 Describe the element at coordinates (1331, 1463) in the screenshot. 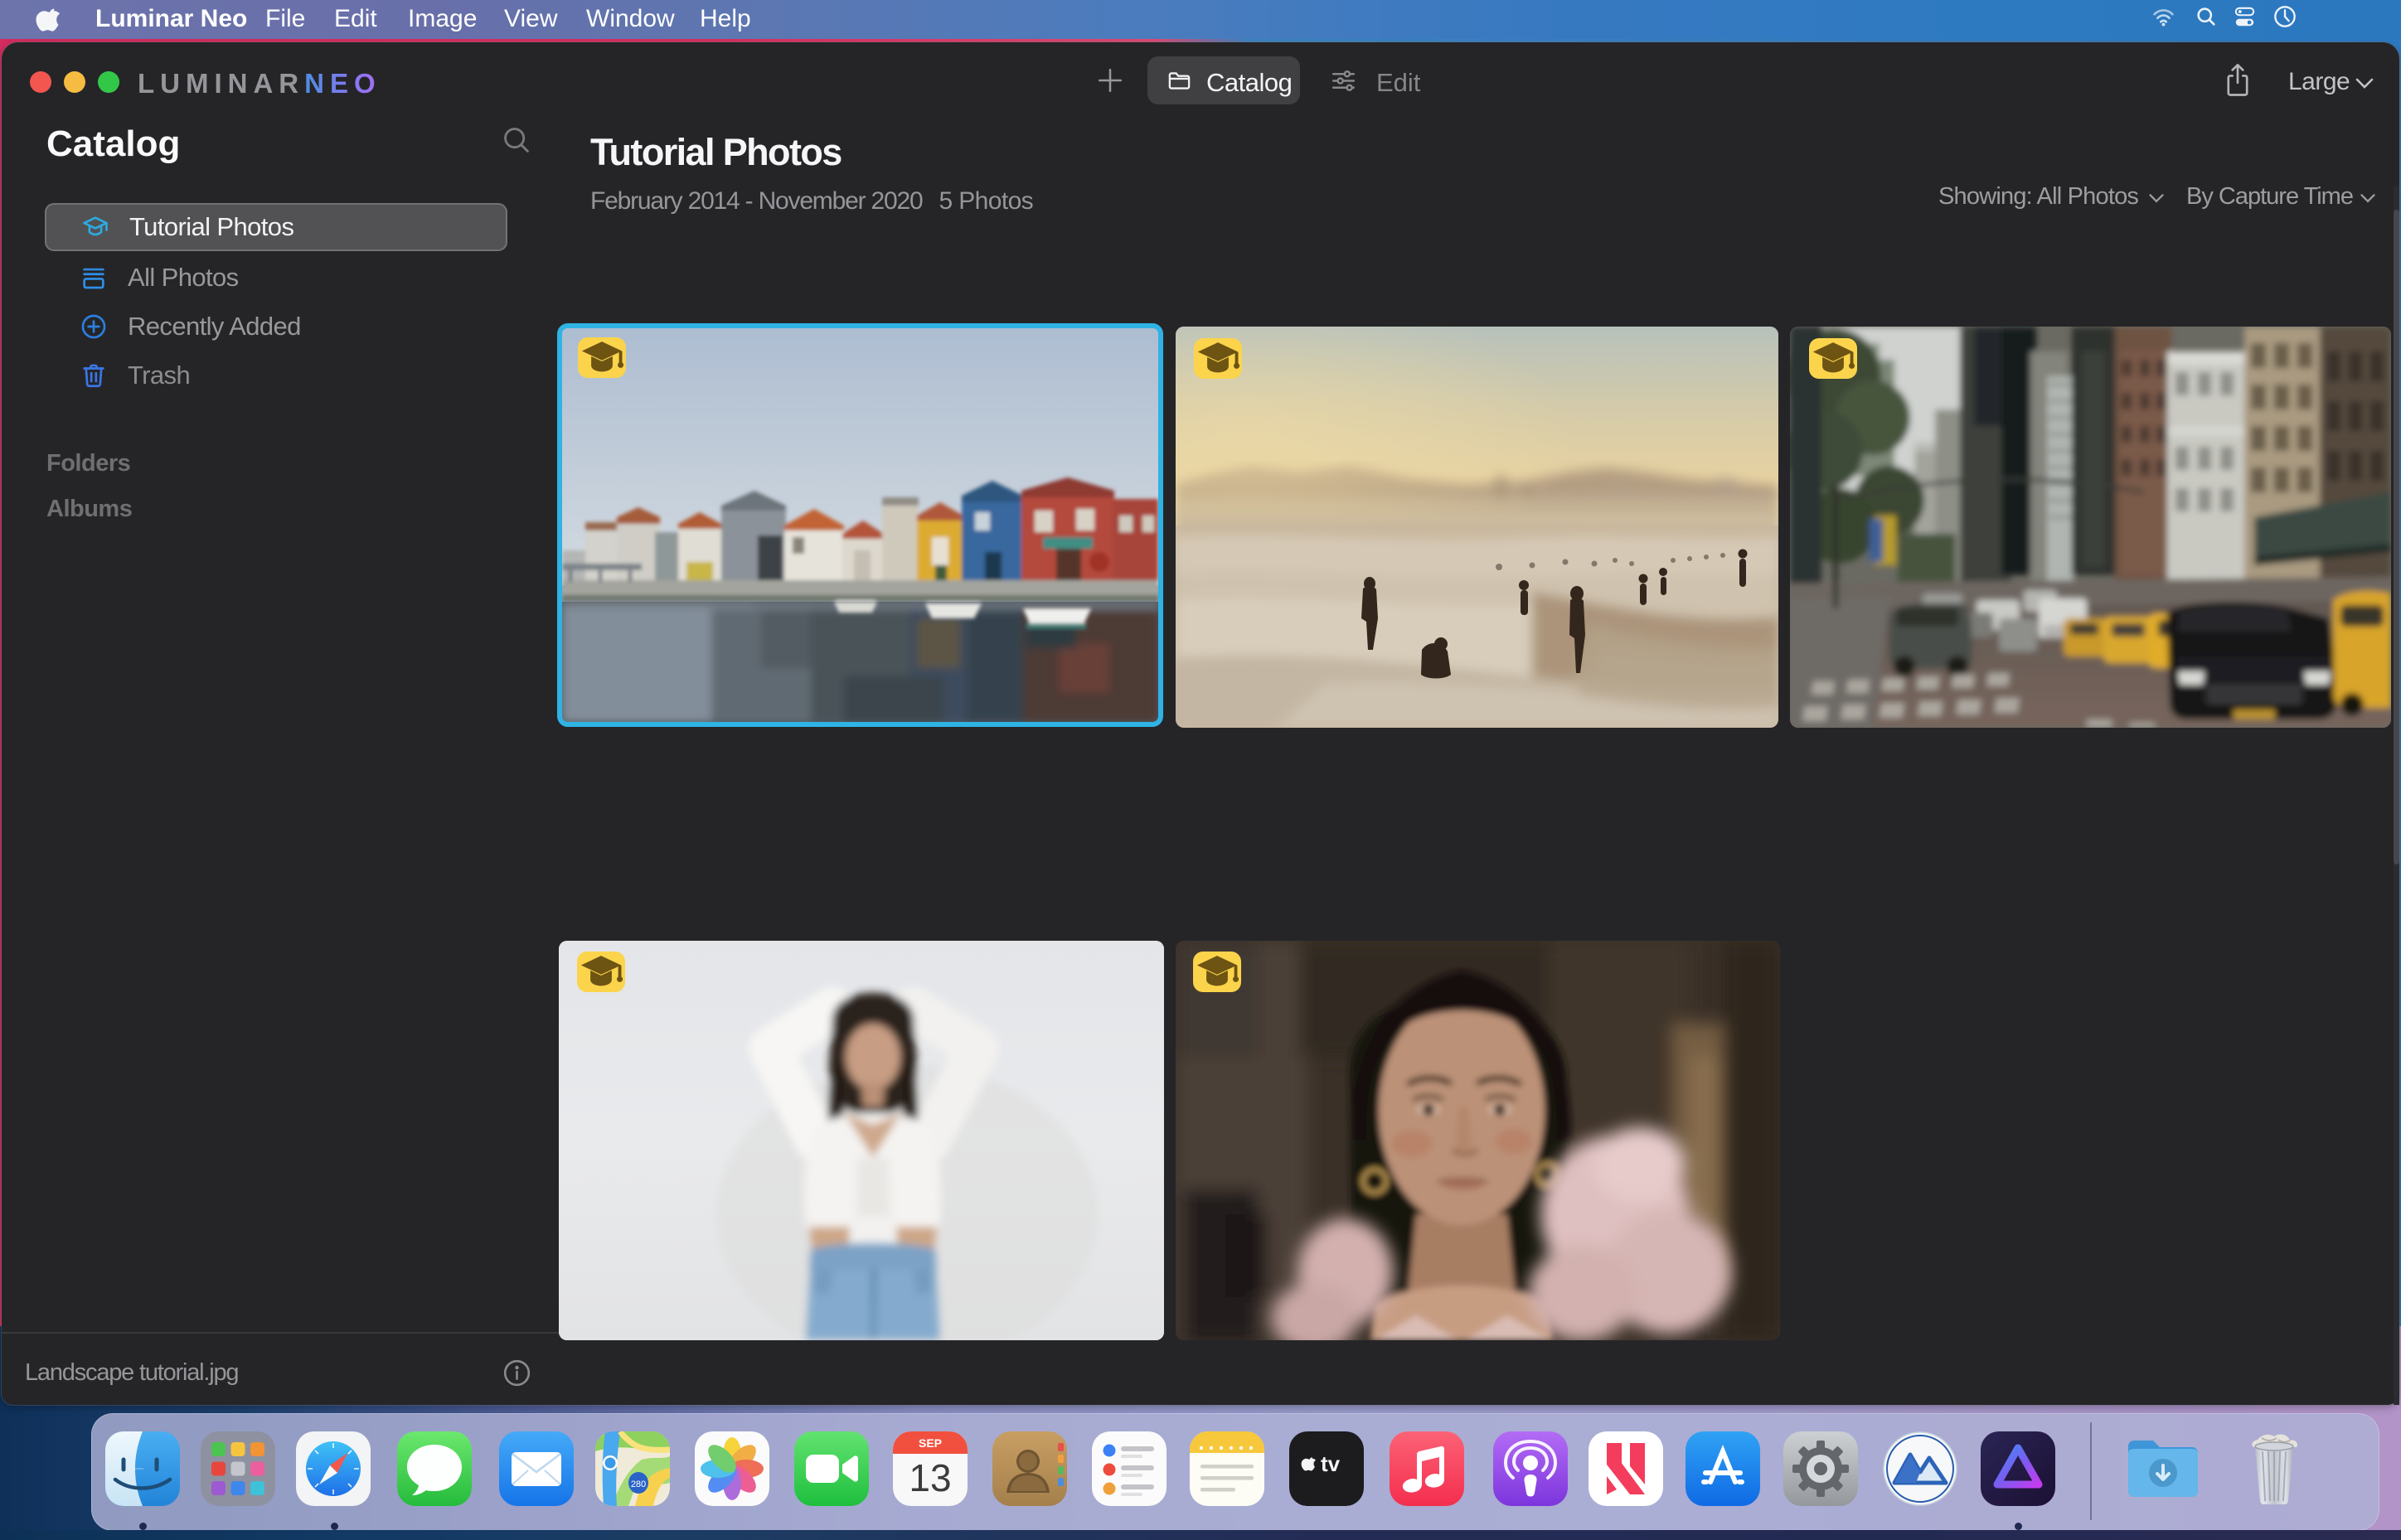

I see `svg-text: tv` at that location.